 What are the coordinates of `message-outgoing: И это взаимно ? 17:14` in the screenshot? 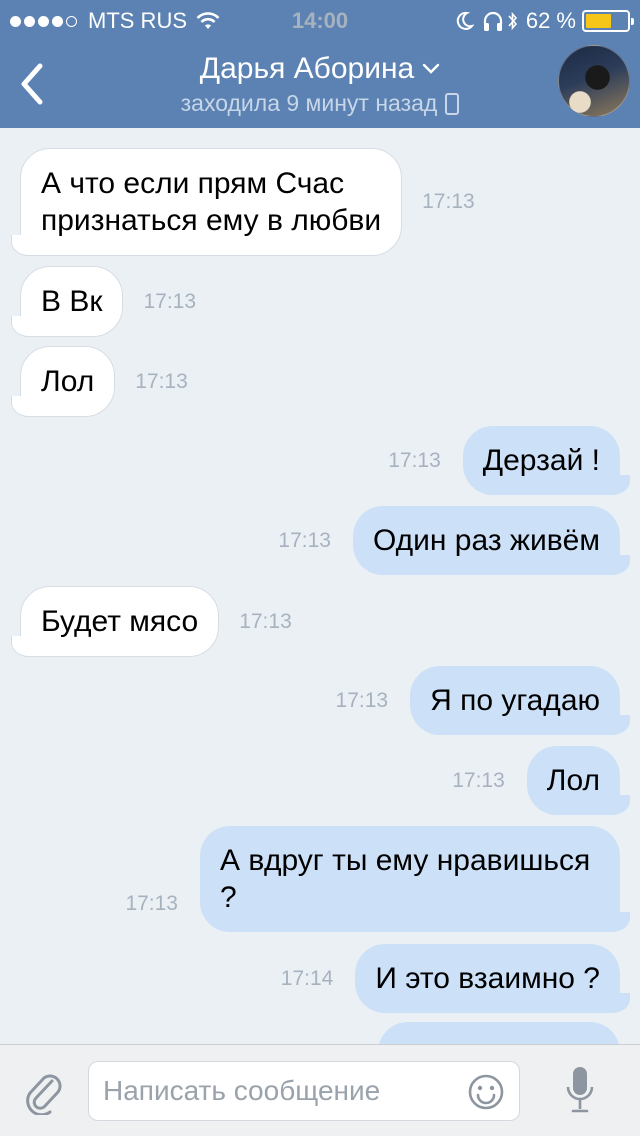 It's located at (455, 978).